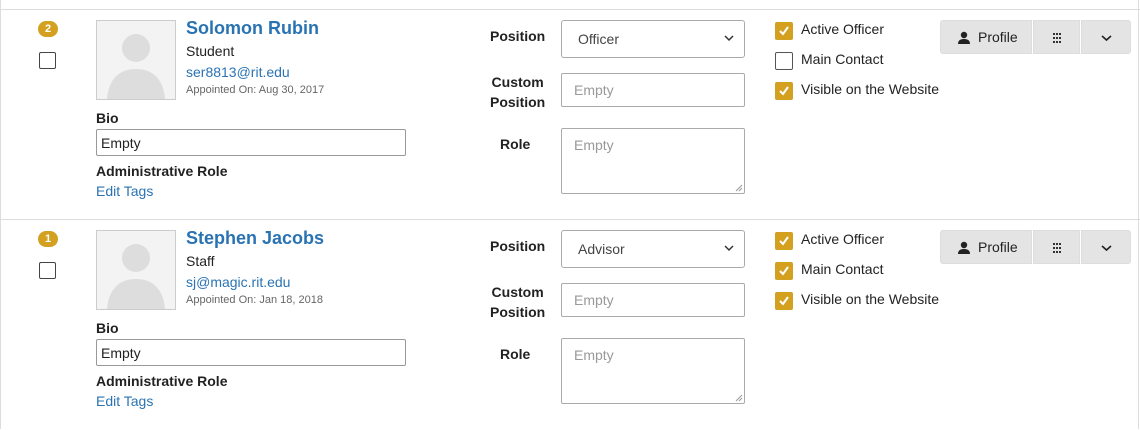 The width and height of the screenshot is (1140, 430). I want to click on member-email-link: sj@magic.rit.edu, so click(238, 282).